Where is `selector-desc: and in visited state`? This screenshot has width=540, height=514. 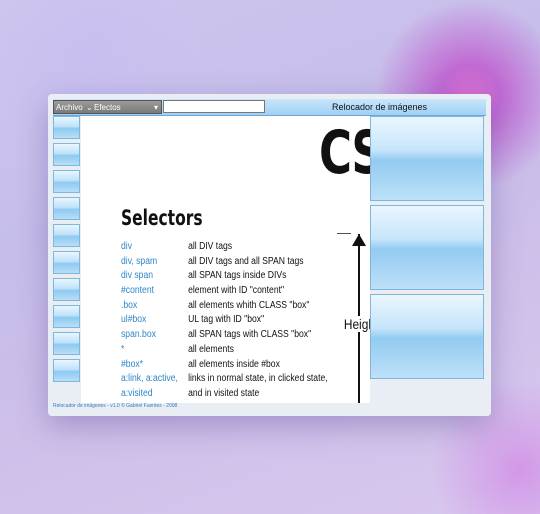
selector-desc: and in visited state is located at coordinates (224, 393).